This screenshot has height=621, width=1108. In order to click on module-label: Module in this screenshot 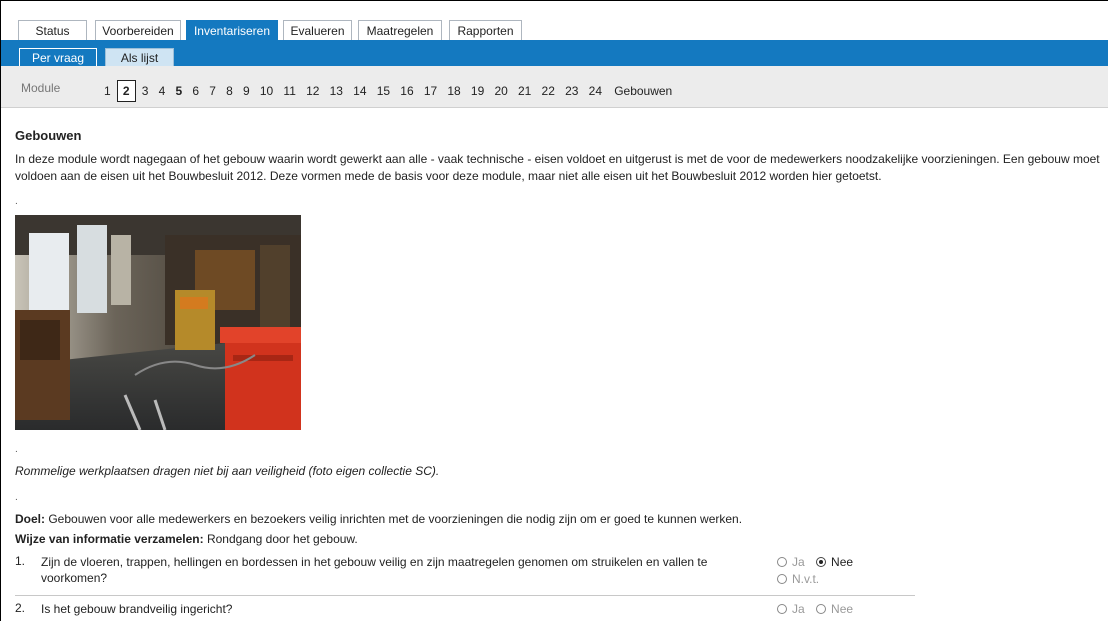, I will do `click(41, 88)`.